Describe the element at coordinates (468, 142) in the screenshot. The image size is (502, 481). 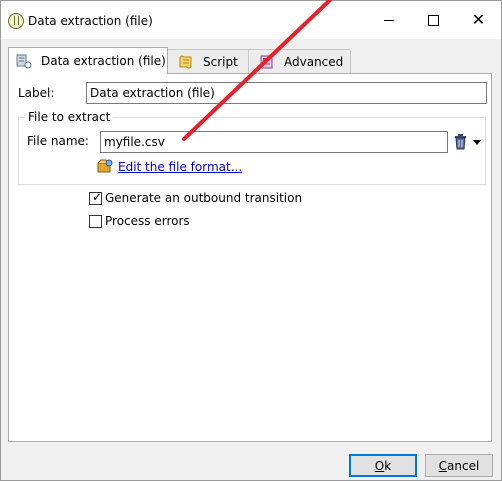
I see `file-picker-button` at that location.